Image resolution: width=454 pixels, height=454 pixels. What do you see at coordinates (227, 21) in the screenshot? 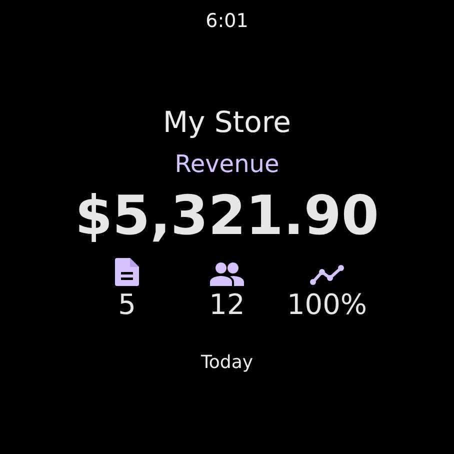
I see `status-time: 6:01` at bounding box center [227, 21].